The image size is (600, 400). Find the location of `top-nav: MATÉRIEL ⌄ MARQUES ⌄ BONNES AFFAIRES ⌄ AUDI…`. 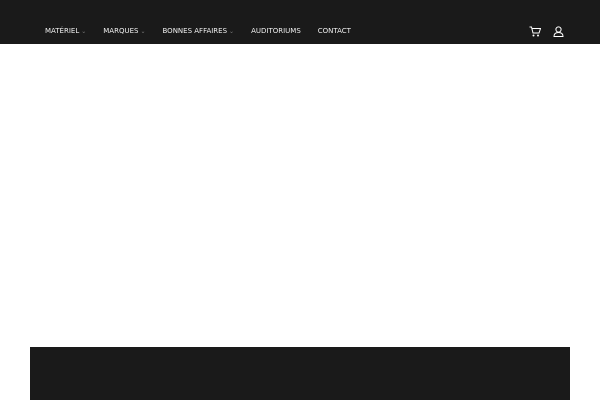

top-nav: MATÉRIEL ⌄ MARQUES ⌄ BONNES AFFAIRES ⌄ AUDI… is located at coordinates (300, 22).